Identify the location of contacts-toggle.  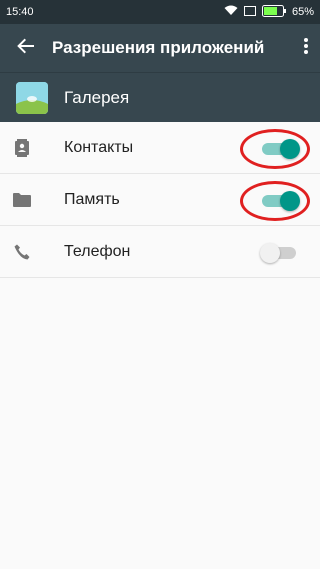
(280, 148).